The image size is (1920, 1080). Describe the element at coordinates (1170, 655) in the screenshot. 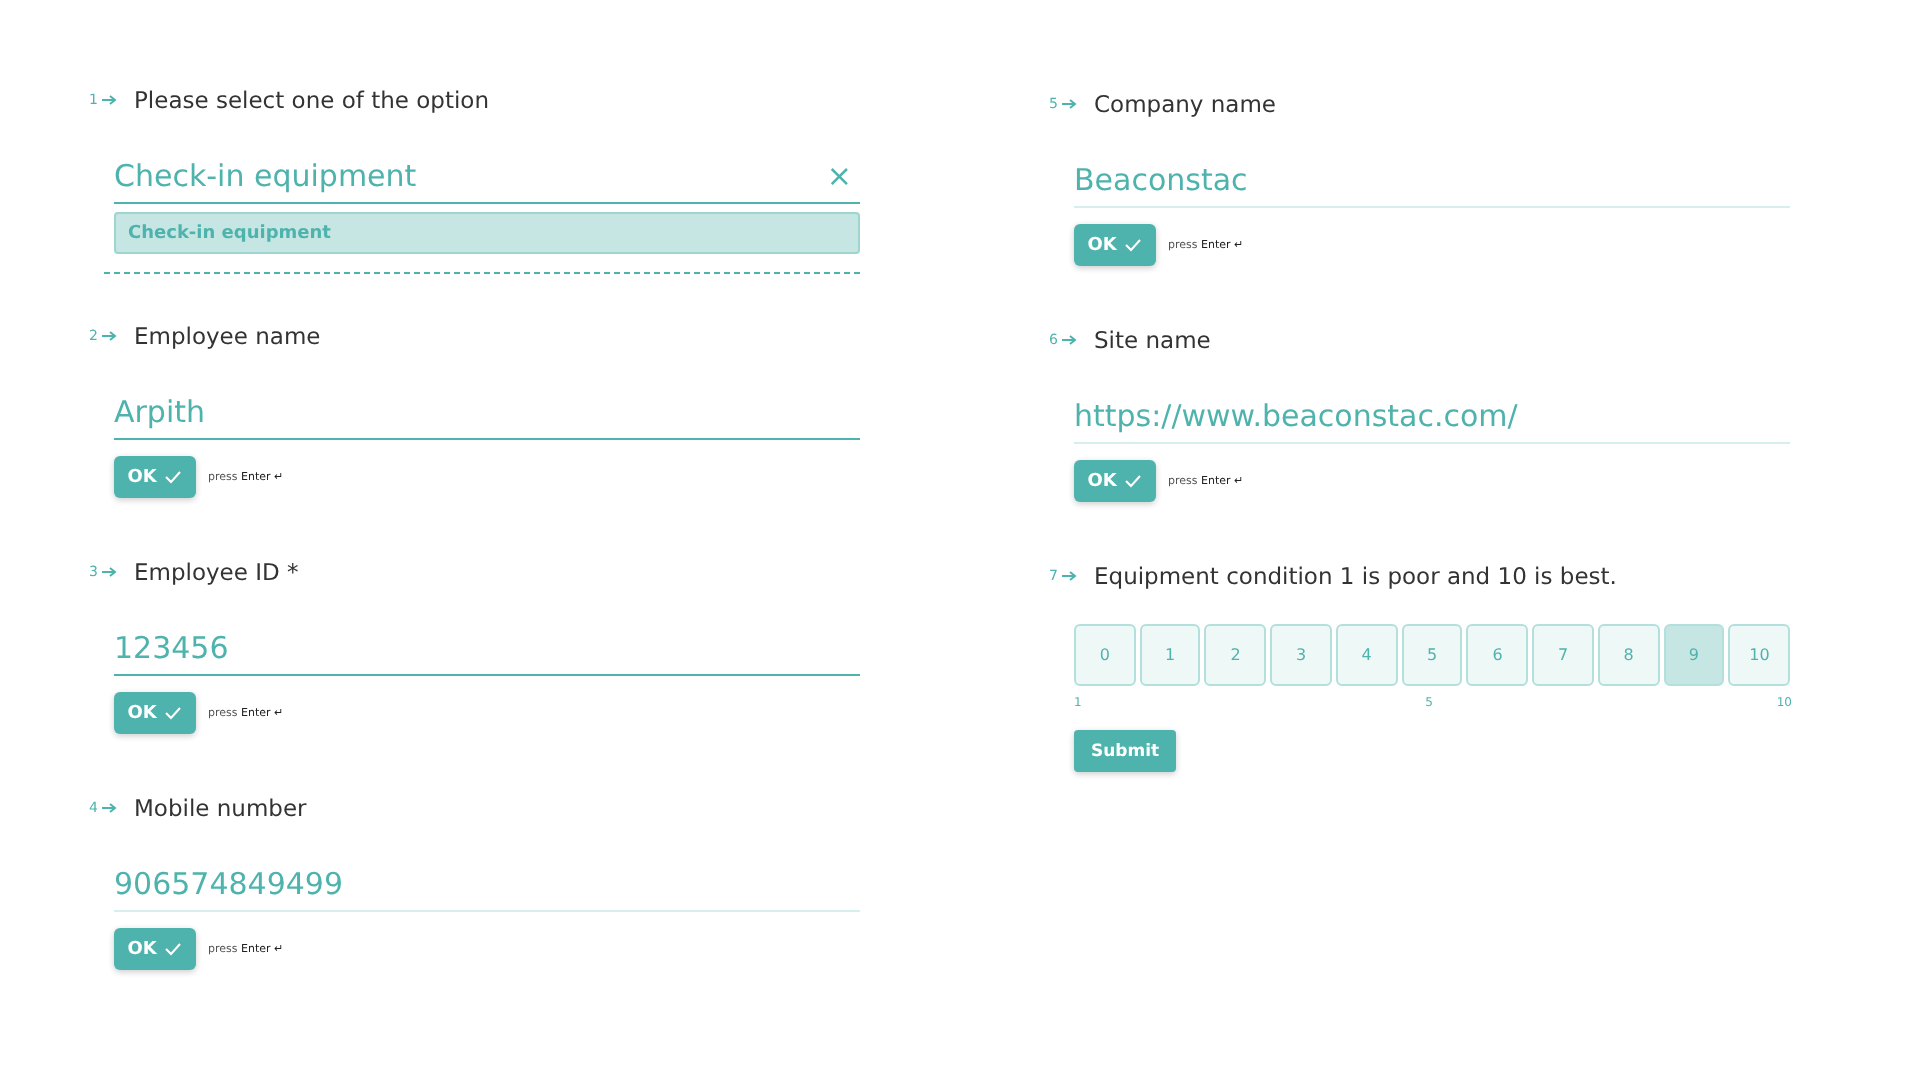

I see `rating-option: 1` at that location.